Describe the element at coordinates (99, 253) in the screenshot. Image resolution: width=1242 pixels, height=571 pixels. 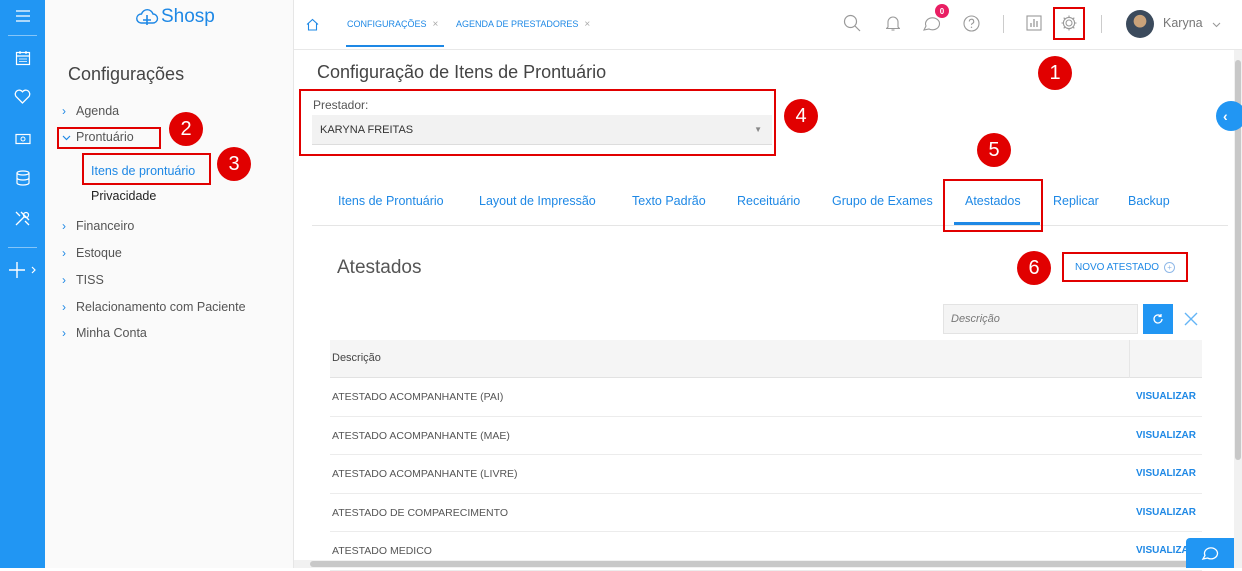
I see `sidebar-item-label: Estoque` at that location.